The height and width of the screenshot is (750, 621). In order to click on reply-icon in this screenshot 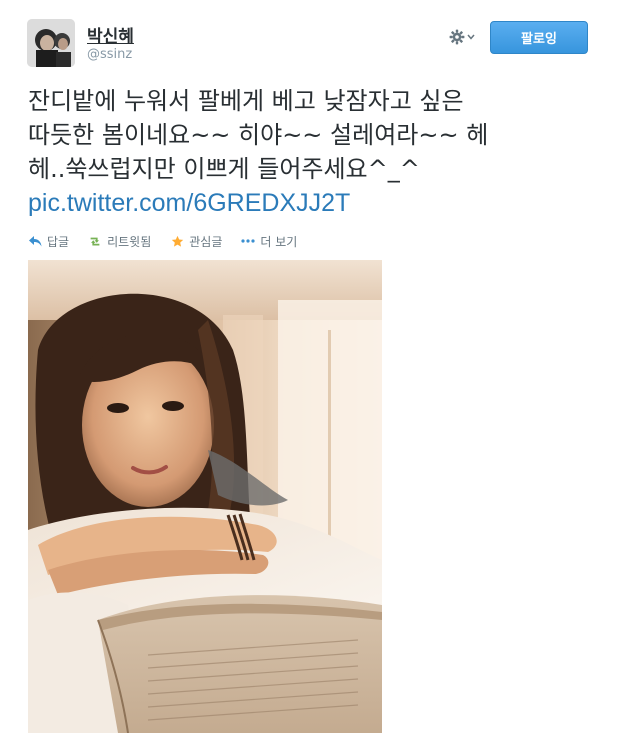, I will do `click(35, 241)`.